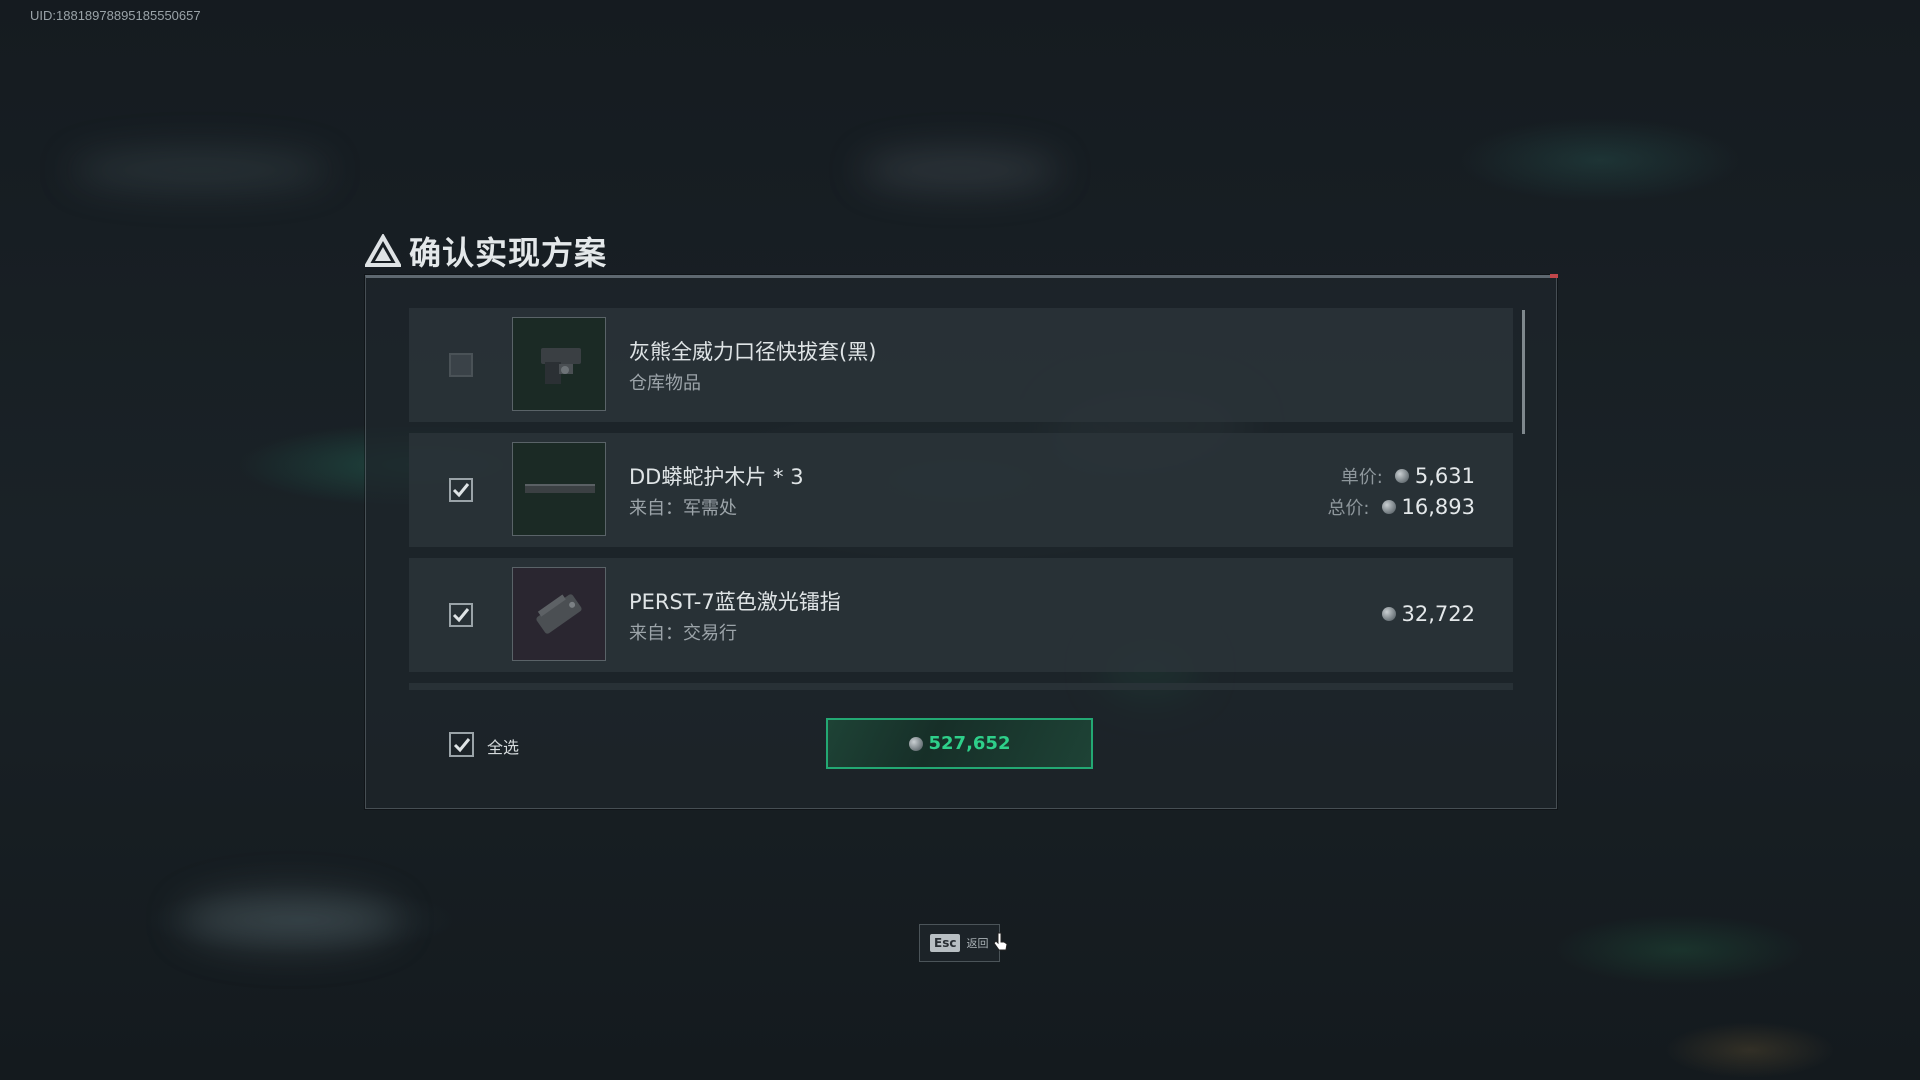 The image size is (1920, 1080). What do you see at coordinates (969, 743) in the screenshot?
I see `total-value: 527,652` at bounding box center [969, 743].